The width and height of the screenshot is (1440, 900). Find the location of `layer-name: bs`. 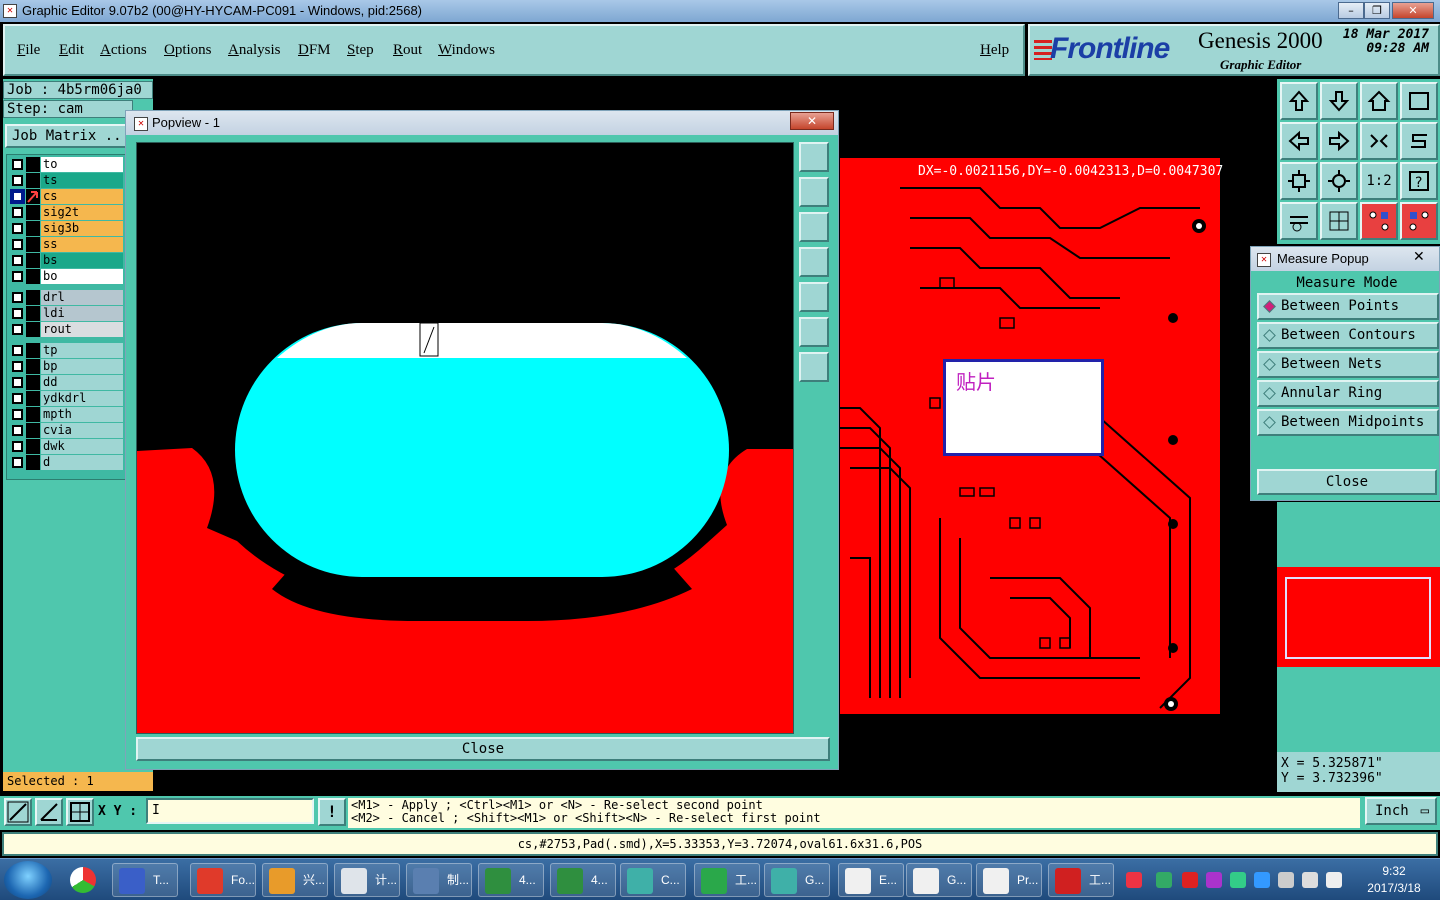

layer-name: bs is located at coordinates (82, 260).